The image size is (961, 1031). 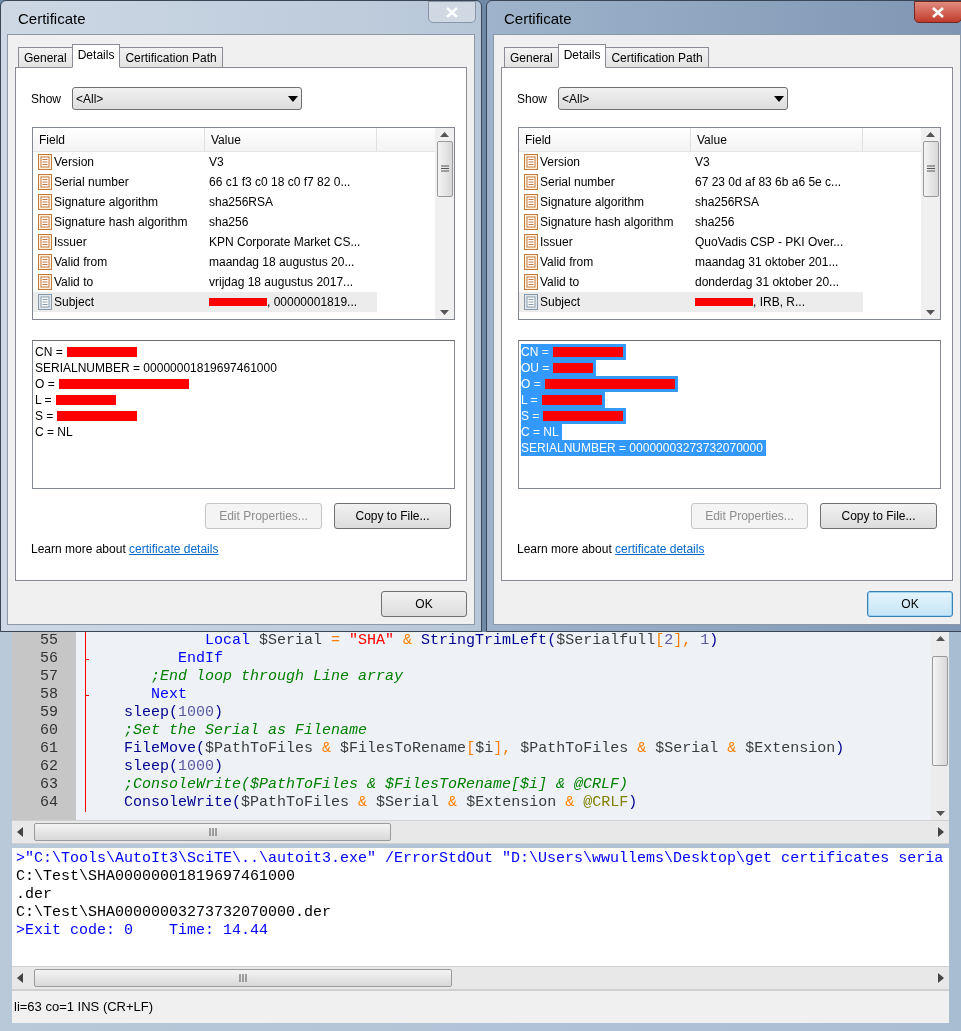 I want to click on field-name: Issuer, so click(x=556, y=242).